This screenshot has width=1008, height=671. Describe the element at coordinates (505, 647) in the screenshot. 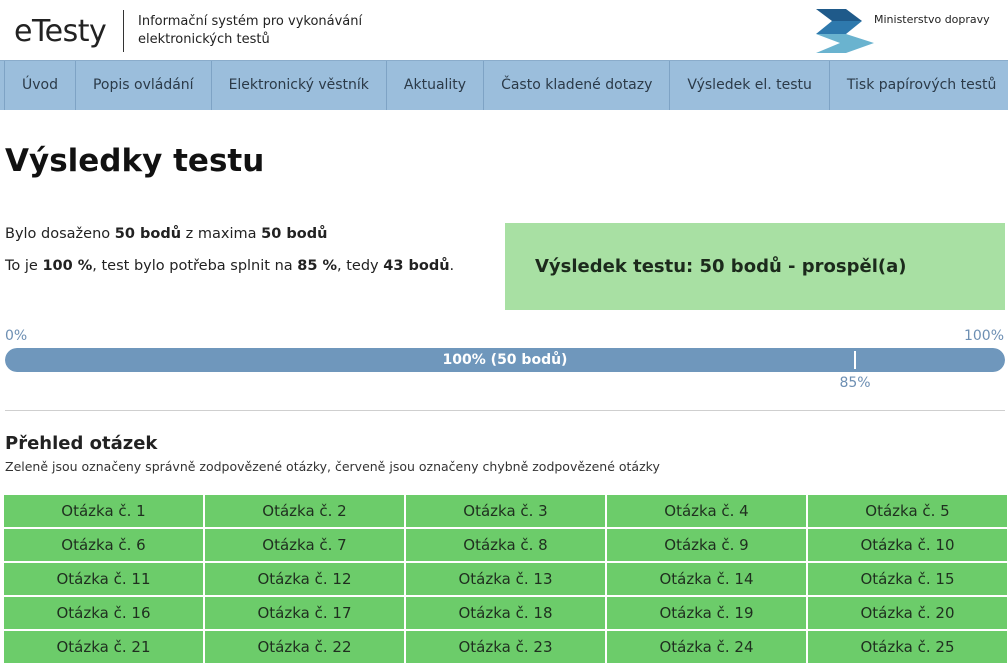

I see `question-cell: Otázka č. 23` at that location.